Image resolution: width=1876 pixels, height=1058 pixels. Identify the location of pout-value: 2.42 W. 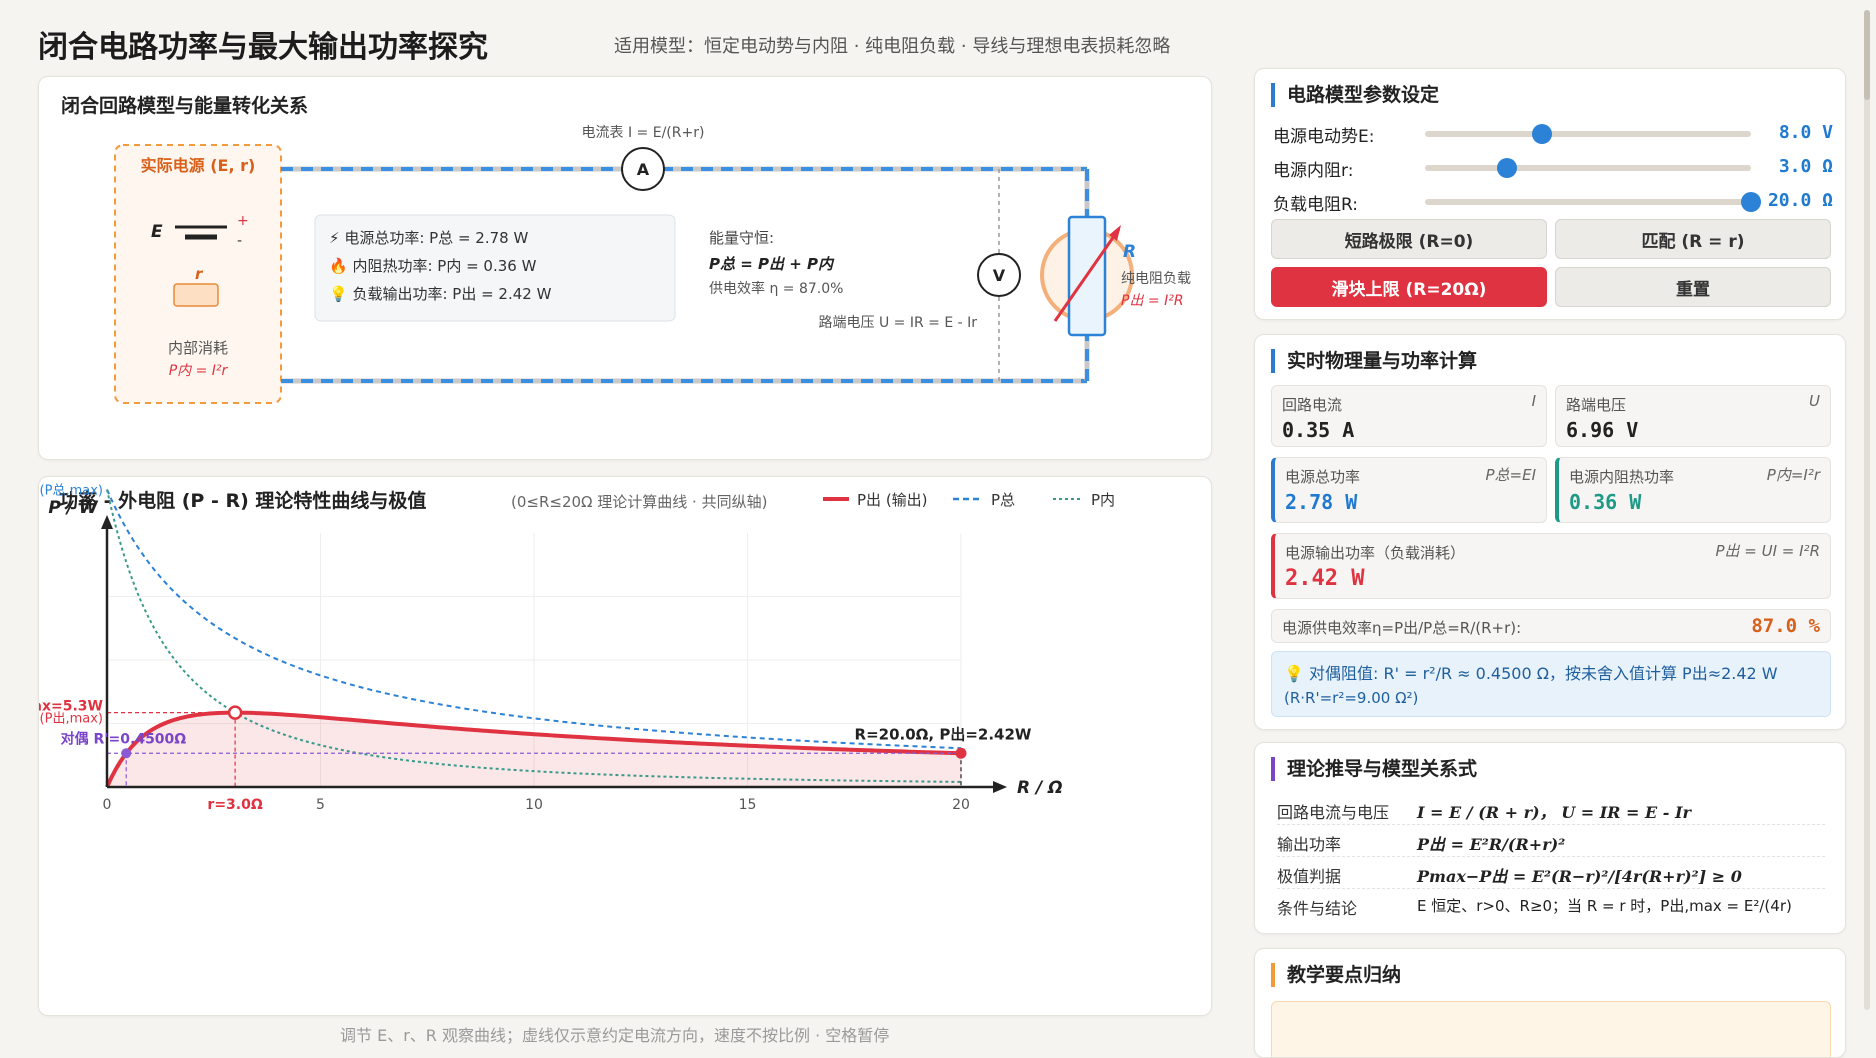
(1325, 578).